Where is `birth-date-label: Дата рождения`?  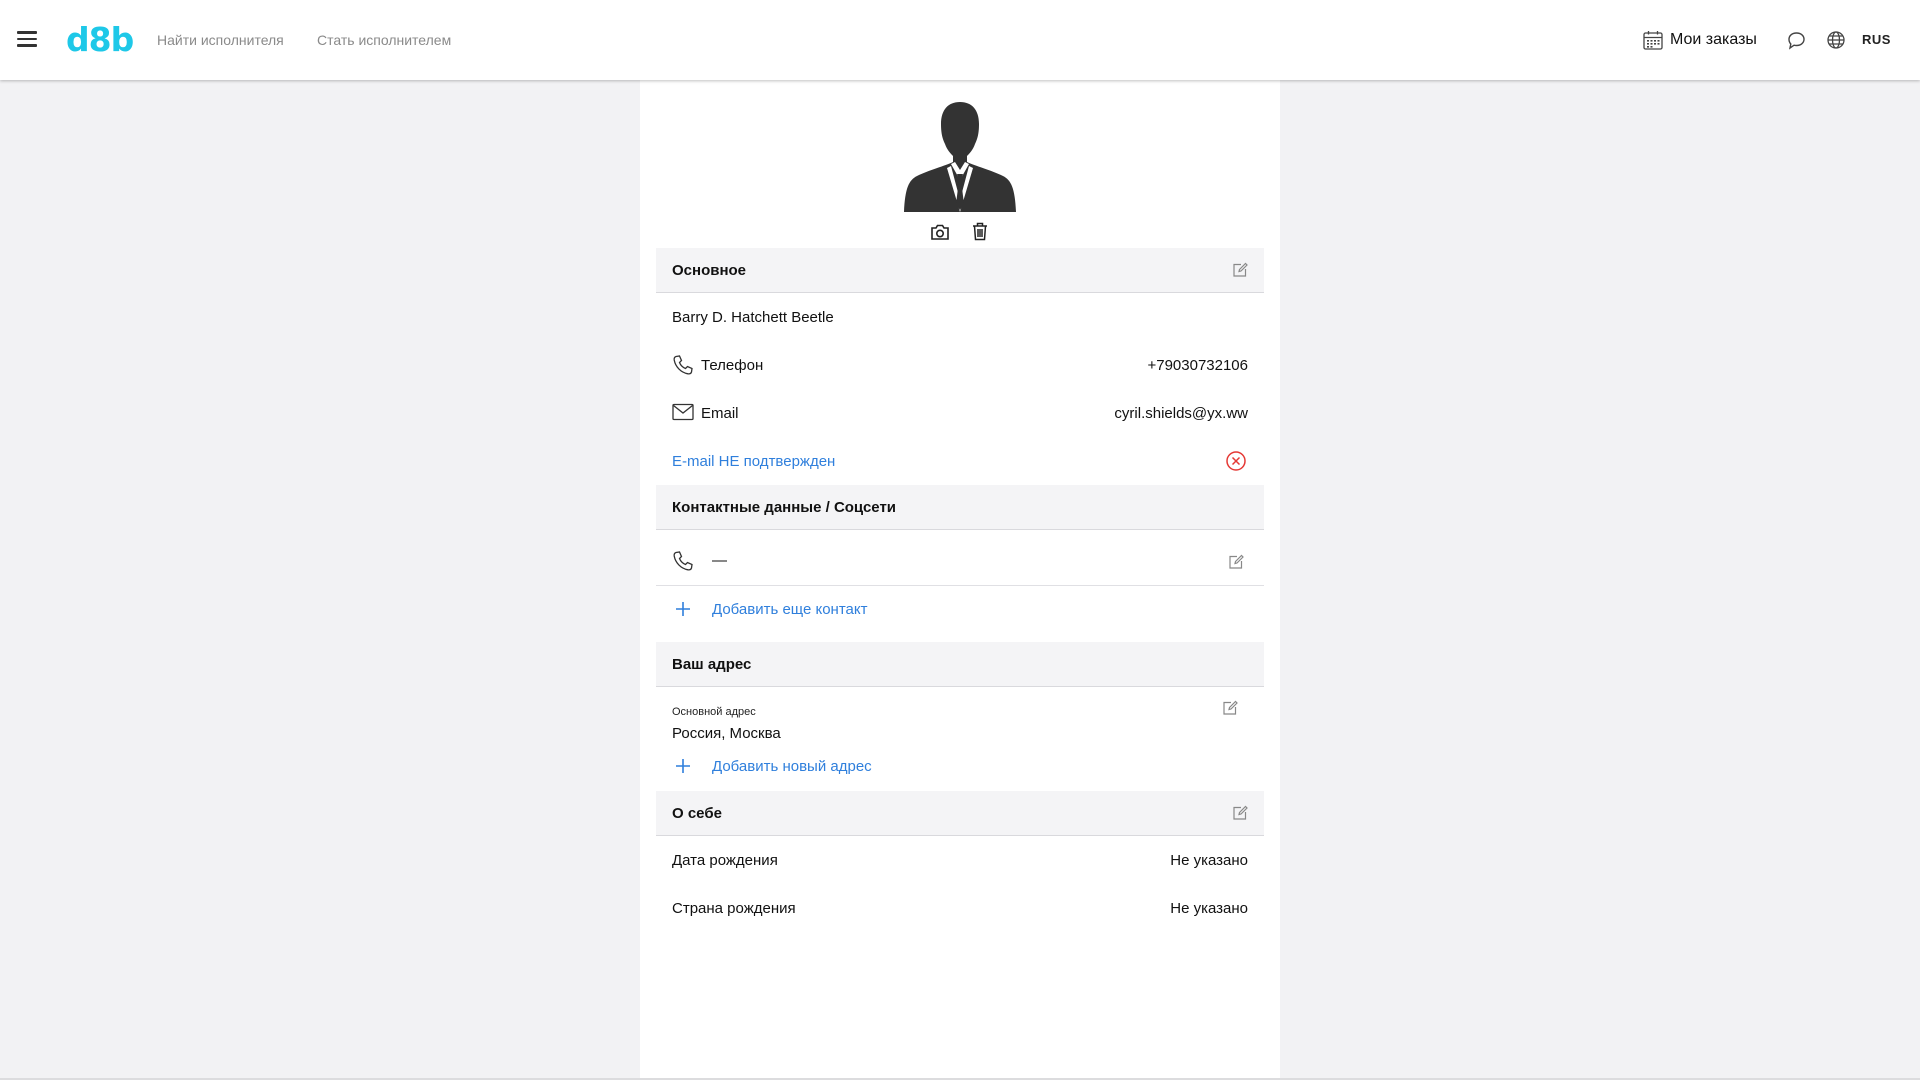 birth-date-label: Дата рождения is located at coordinates (725, 860).